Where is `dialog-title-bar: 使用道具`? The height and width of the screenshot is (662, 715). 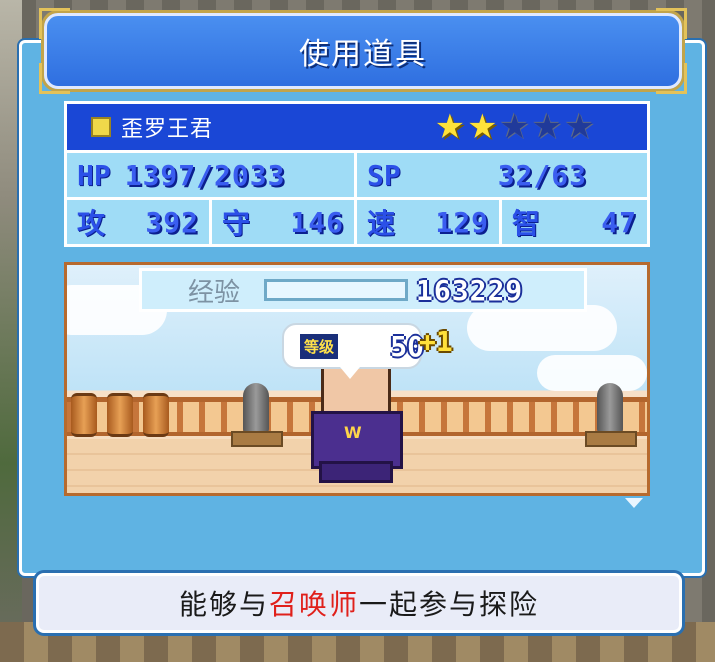
dialog-title-bar: 使用道具 is located at coordinates (363, 51).